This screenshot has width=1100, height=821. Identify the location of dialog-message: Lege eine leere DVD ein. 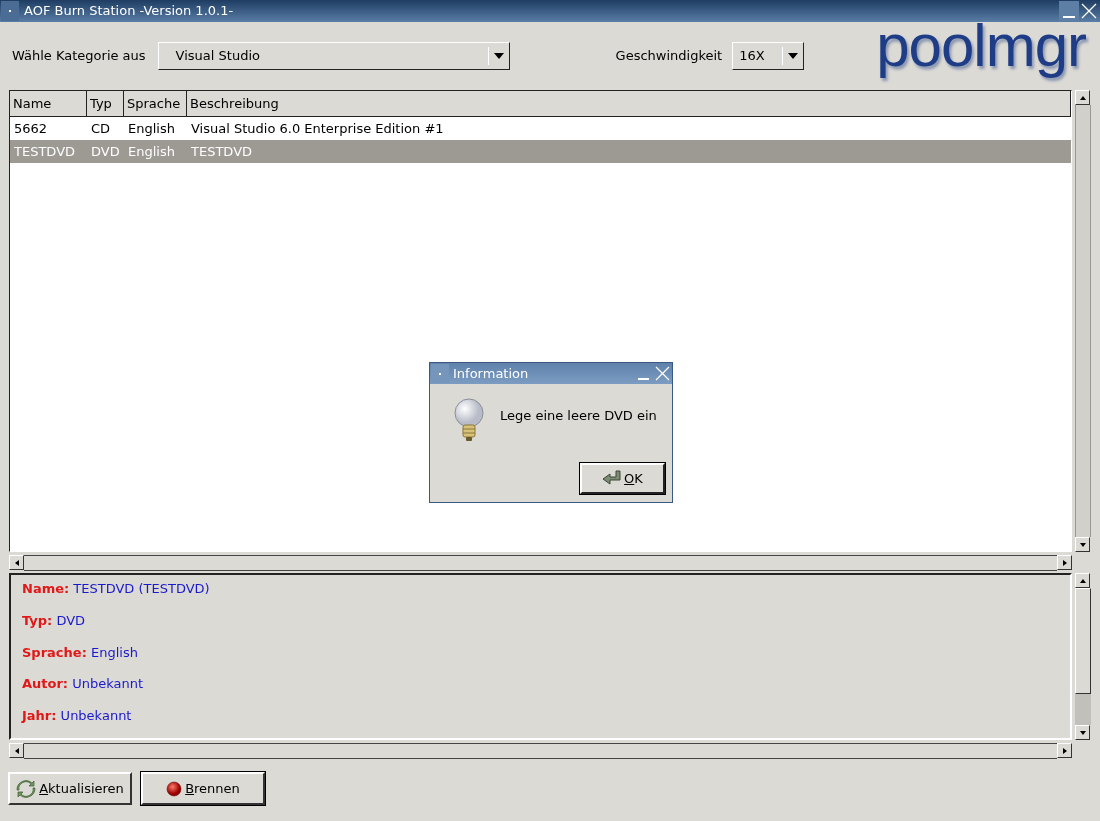
(578, 416).